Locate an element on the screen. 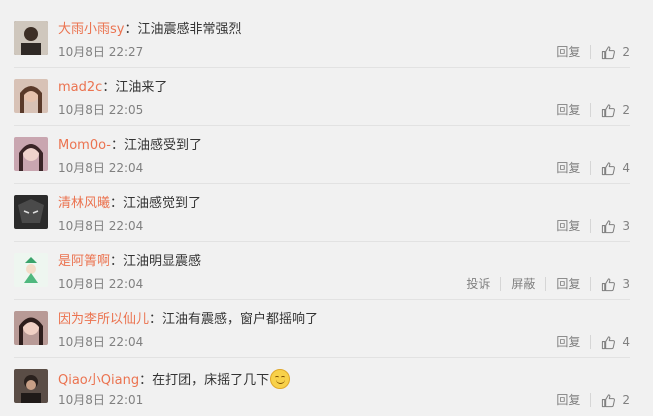 This screenshot has width=653, height=416. comment-actions: 回复 3 is located at coordinates (593, 226).